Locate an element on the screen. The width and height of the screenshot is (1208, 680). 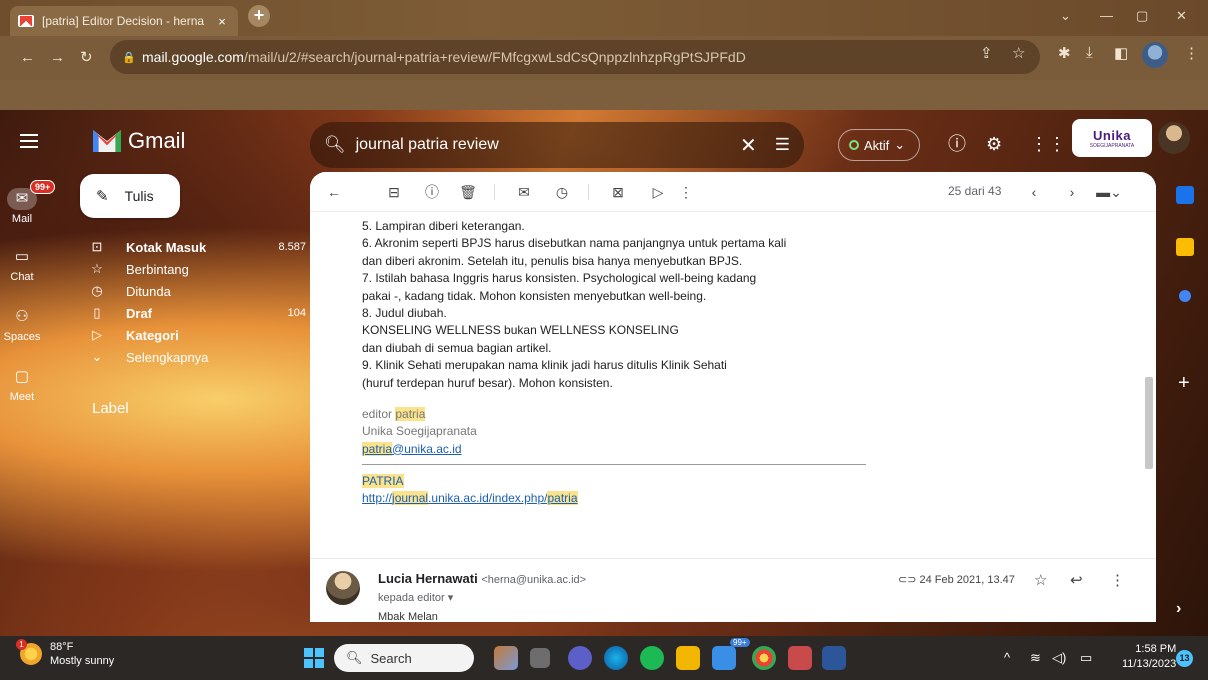
status-selector: Aktif ⌄ is located at coordinates (879, 145).